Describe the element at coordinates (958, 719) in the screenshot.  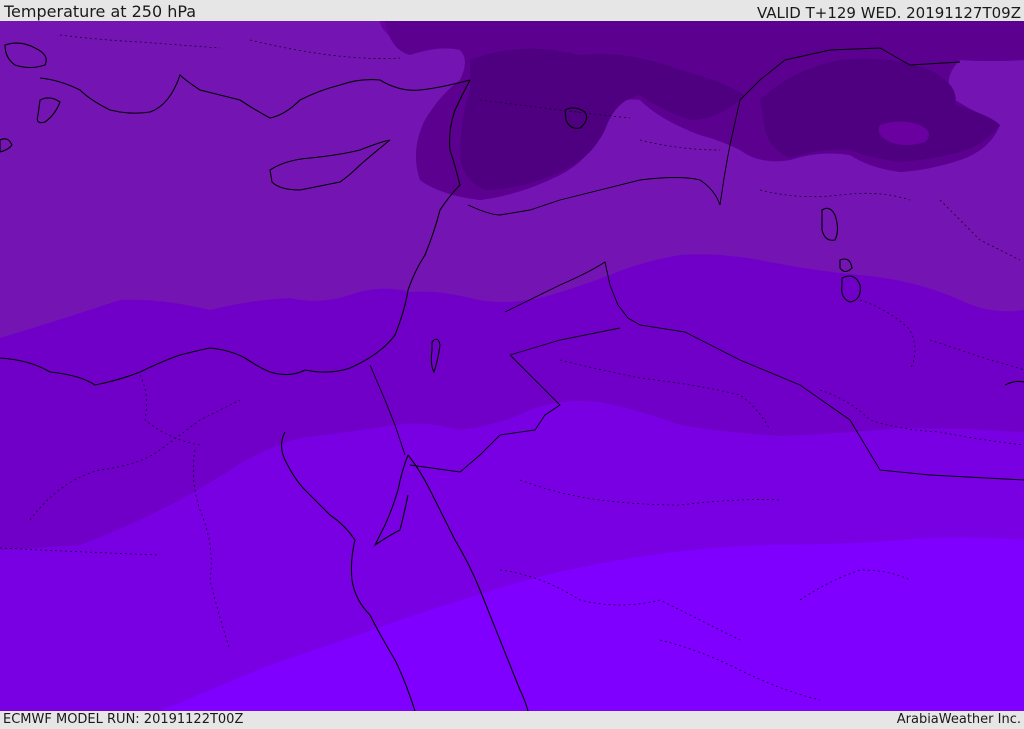
I see `credit-label: ArabiaWeather Inc.` at that location.